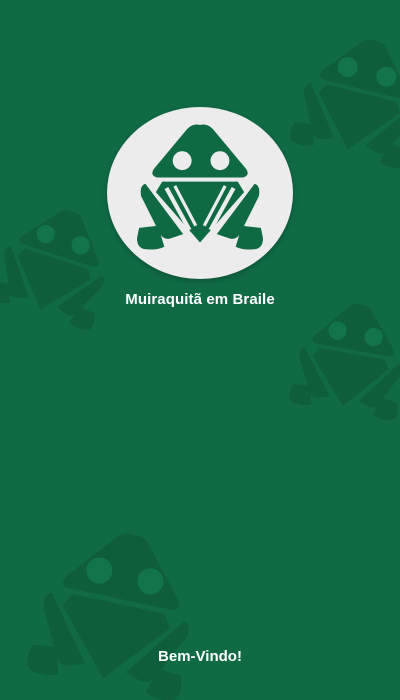  What do you see at coordinates (200, 656) in the screenshot?
I see `welcome-text: Bem-Vindo!` at bounding box center [200, 656].